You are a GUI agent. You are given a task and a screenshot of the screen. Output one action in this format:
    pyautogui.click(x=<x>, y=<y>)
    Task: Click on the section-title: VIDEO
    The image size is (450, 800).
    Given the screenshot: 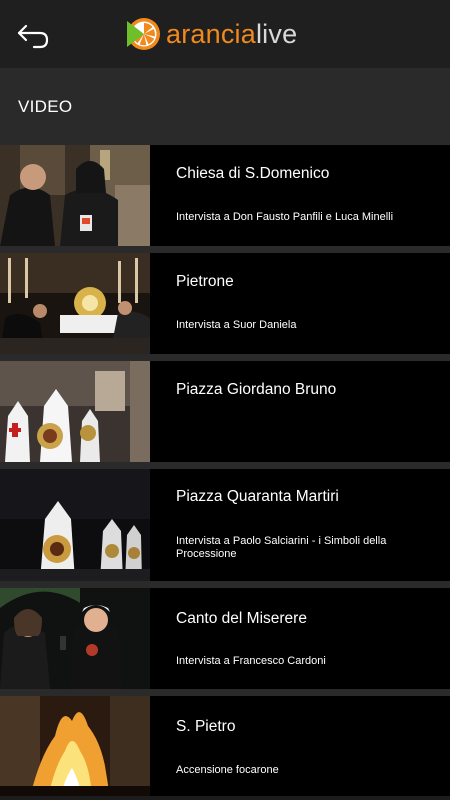 What is the action you would take?
    pyautogui.click(x=45, y=106)
    